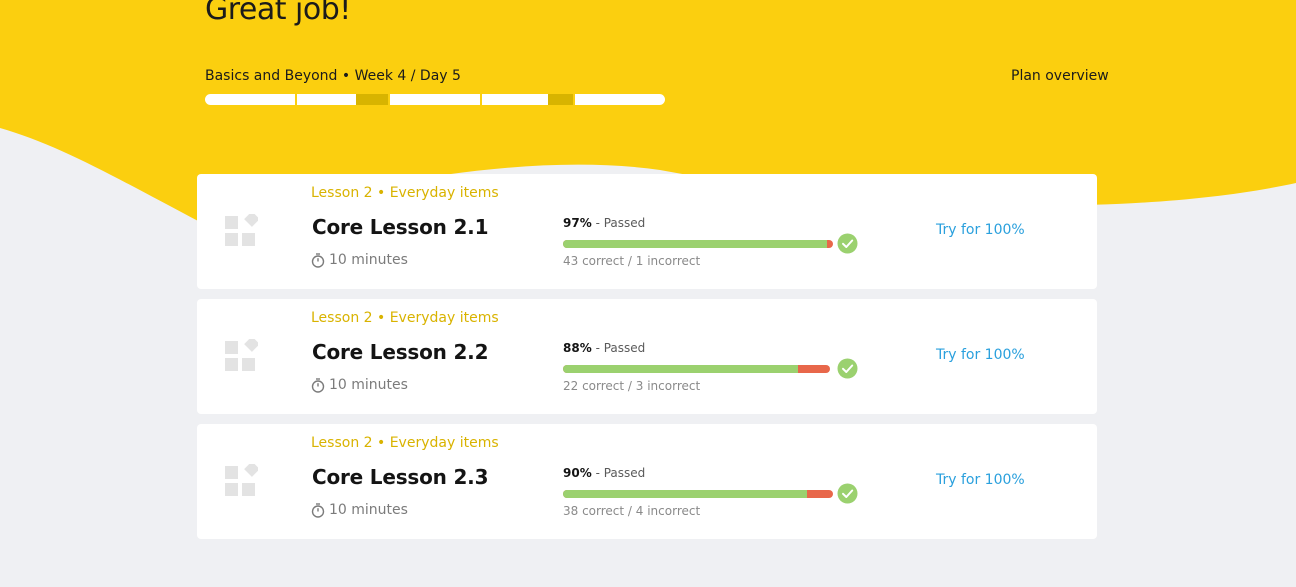 The image size is (1296, 587). Describe the element at coordinates (577, 473) in the screenshot. I see `score-percent: 90%` at that location.